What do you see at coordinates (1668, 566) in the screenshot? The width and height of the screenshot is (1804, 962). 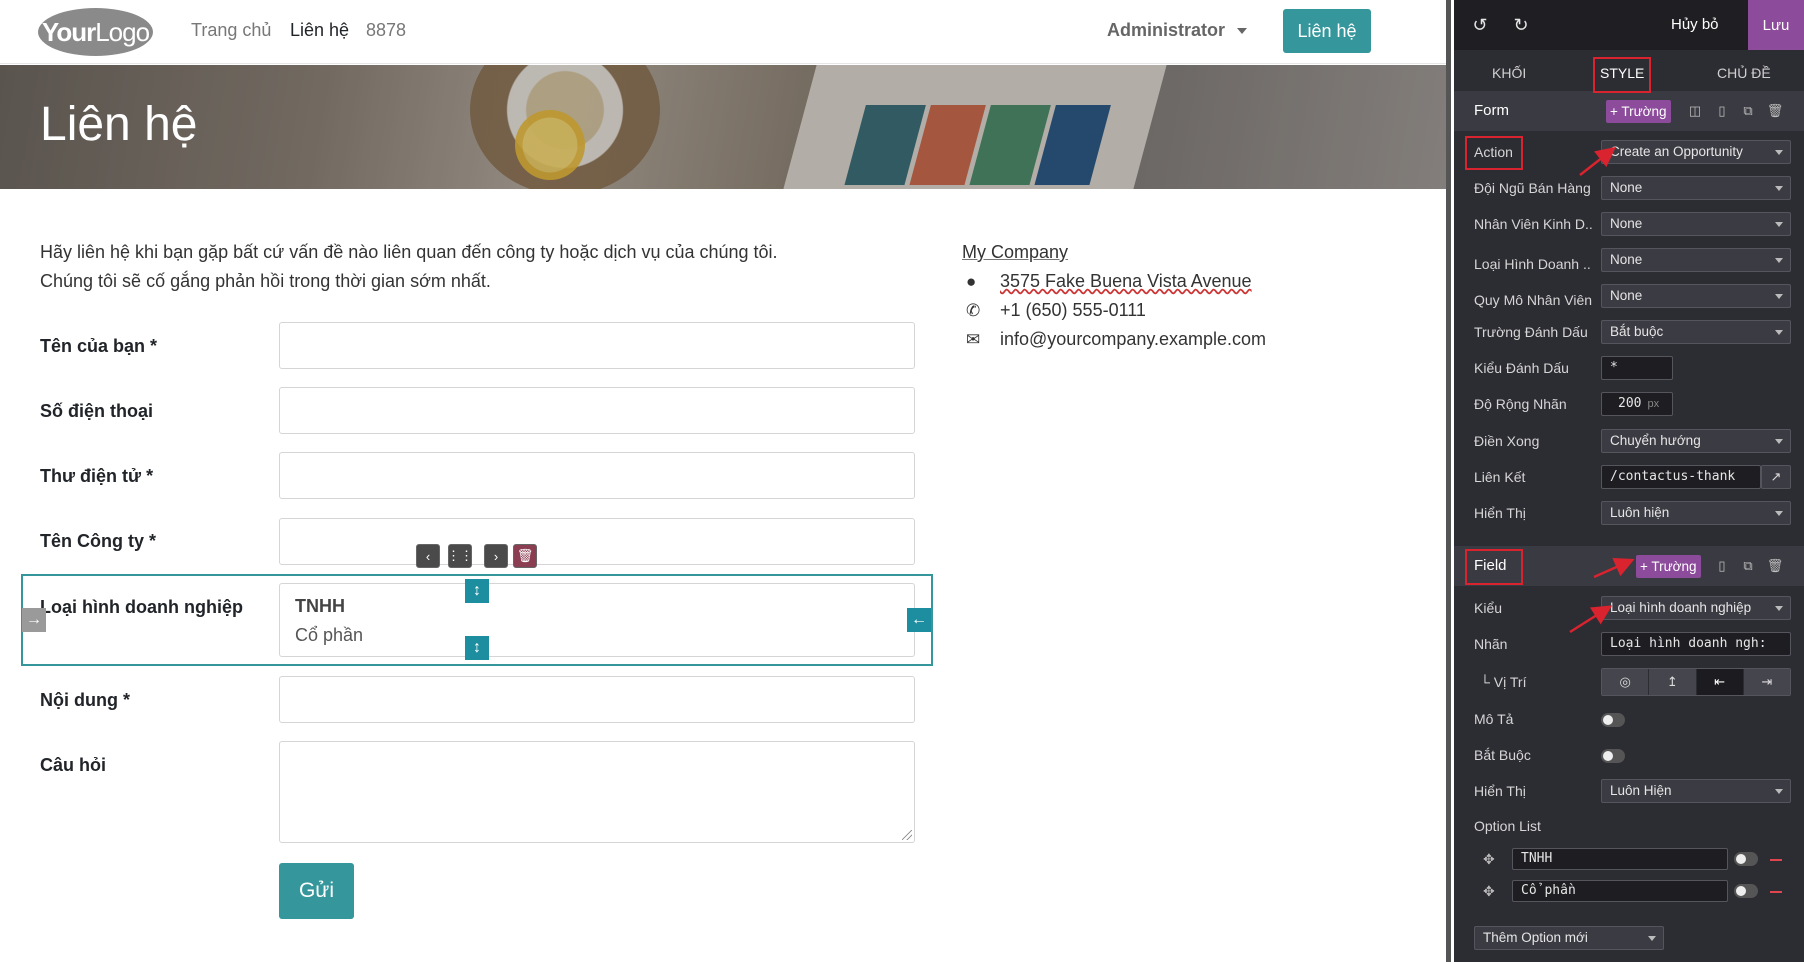 I see `field-add-field-button: + Trường` at bounding box center [1668, 566].